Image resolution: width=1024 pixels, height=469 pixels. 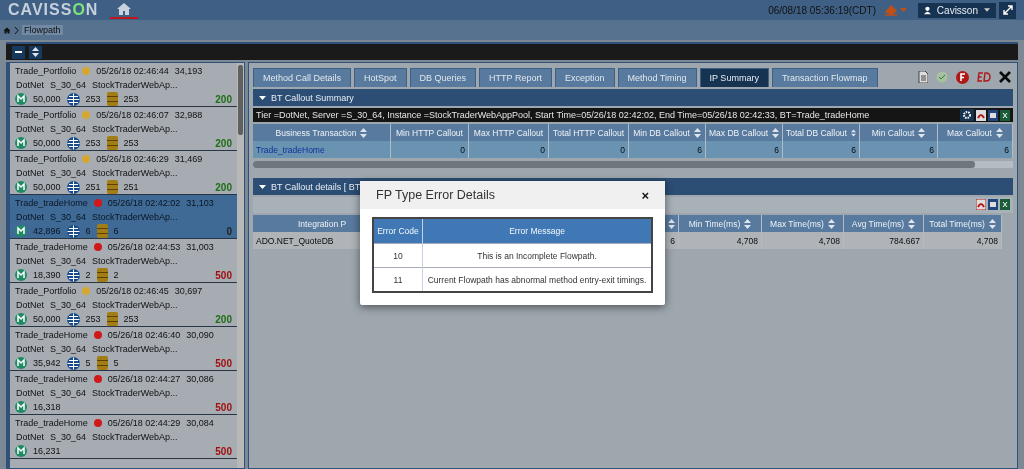 What do you see at coordinates (116, 363) in the screenshot?
I see `db-count: 5` at bounding box center [116, 363].